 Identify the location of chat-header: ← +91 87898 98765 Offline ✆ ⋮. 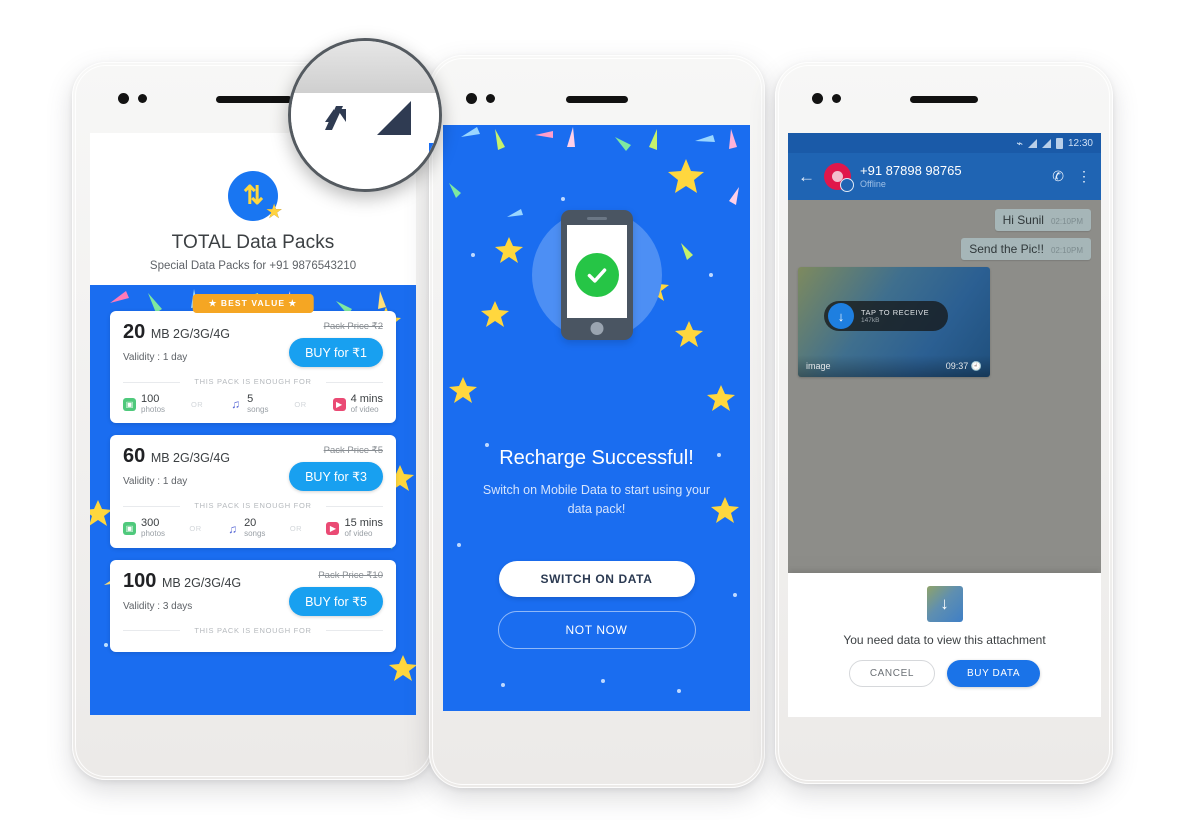
(944, 176).